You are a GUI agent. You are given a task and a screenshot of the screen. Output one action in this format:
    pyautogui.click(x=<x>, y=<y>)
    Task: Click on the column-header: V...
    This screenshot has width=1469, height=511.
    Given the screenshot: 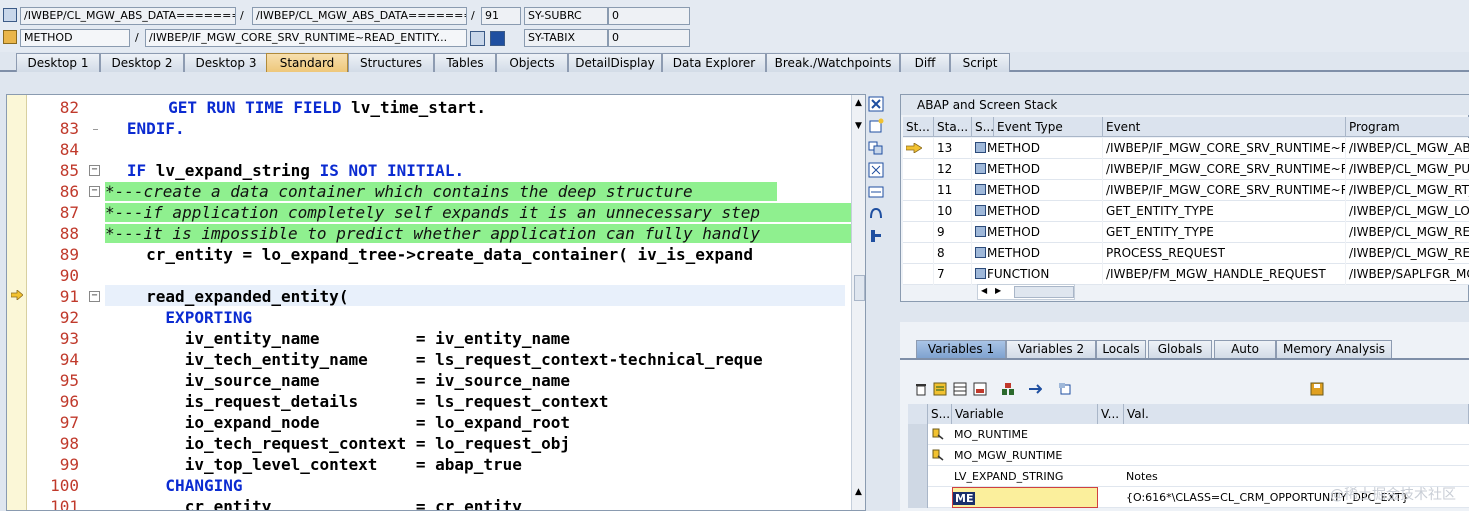 What is the action you would take?
    pyautogui.click(x=1111, y=414)
    